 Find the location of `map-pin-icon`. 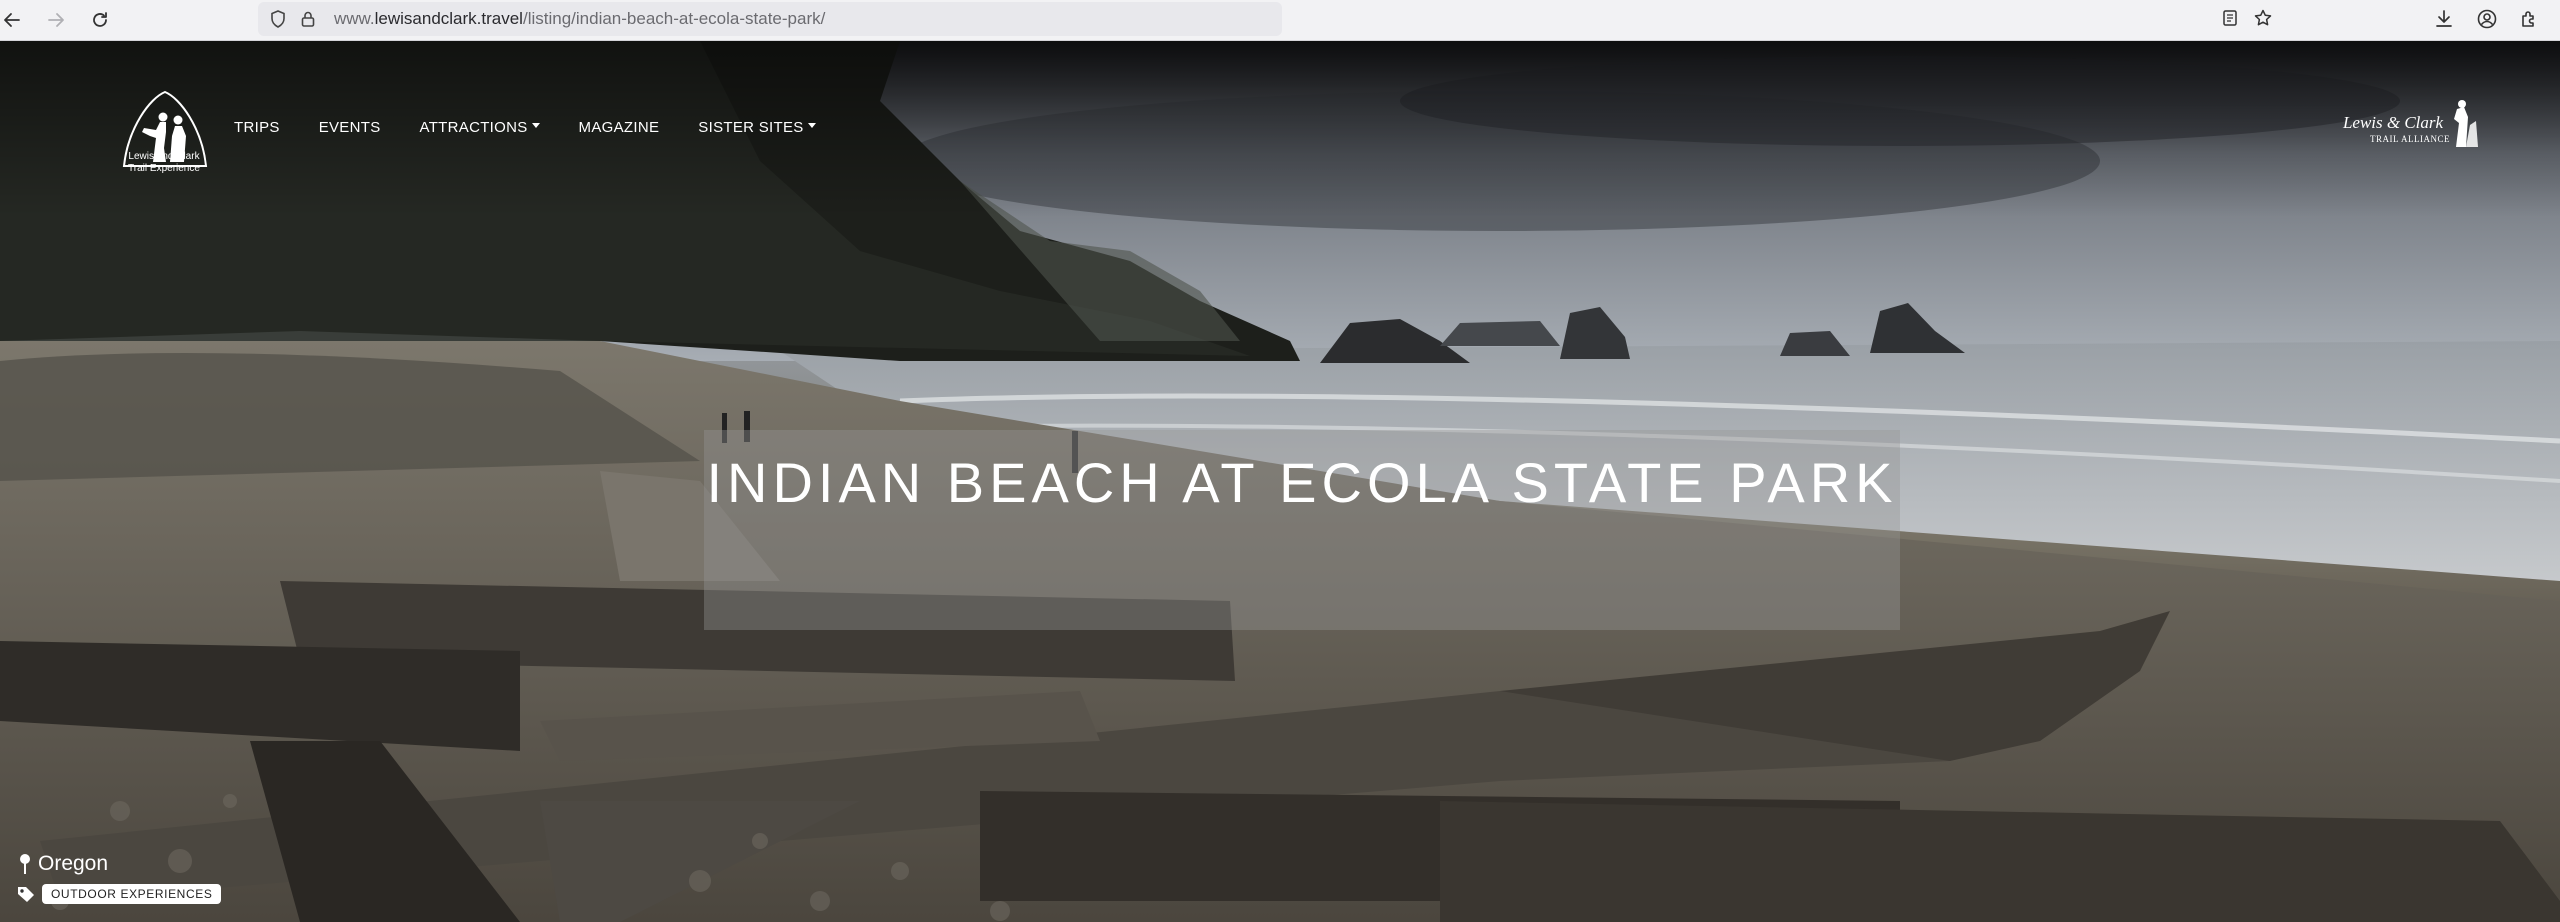

map-pin-icon is located at coordinates (25, 864).